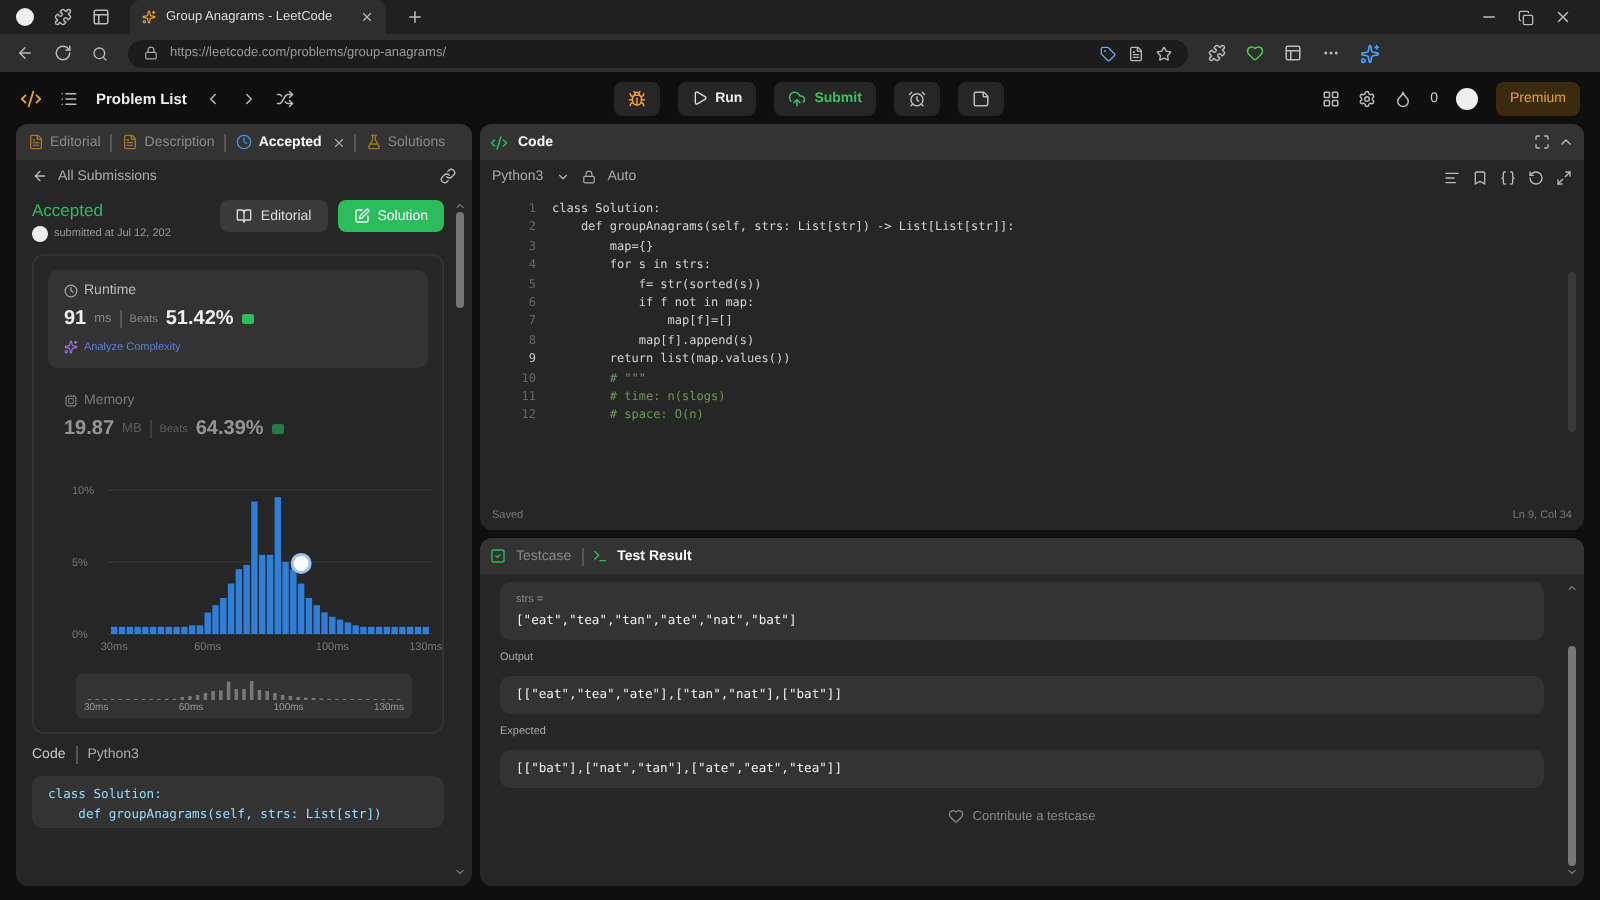 This screenshot has width=1600, height=900. Describe the element at coordinates (448, 176) in the screenshot. I see `link-icon` at that location.